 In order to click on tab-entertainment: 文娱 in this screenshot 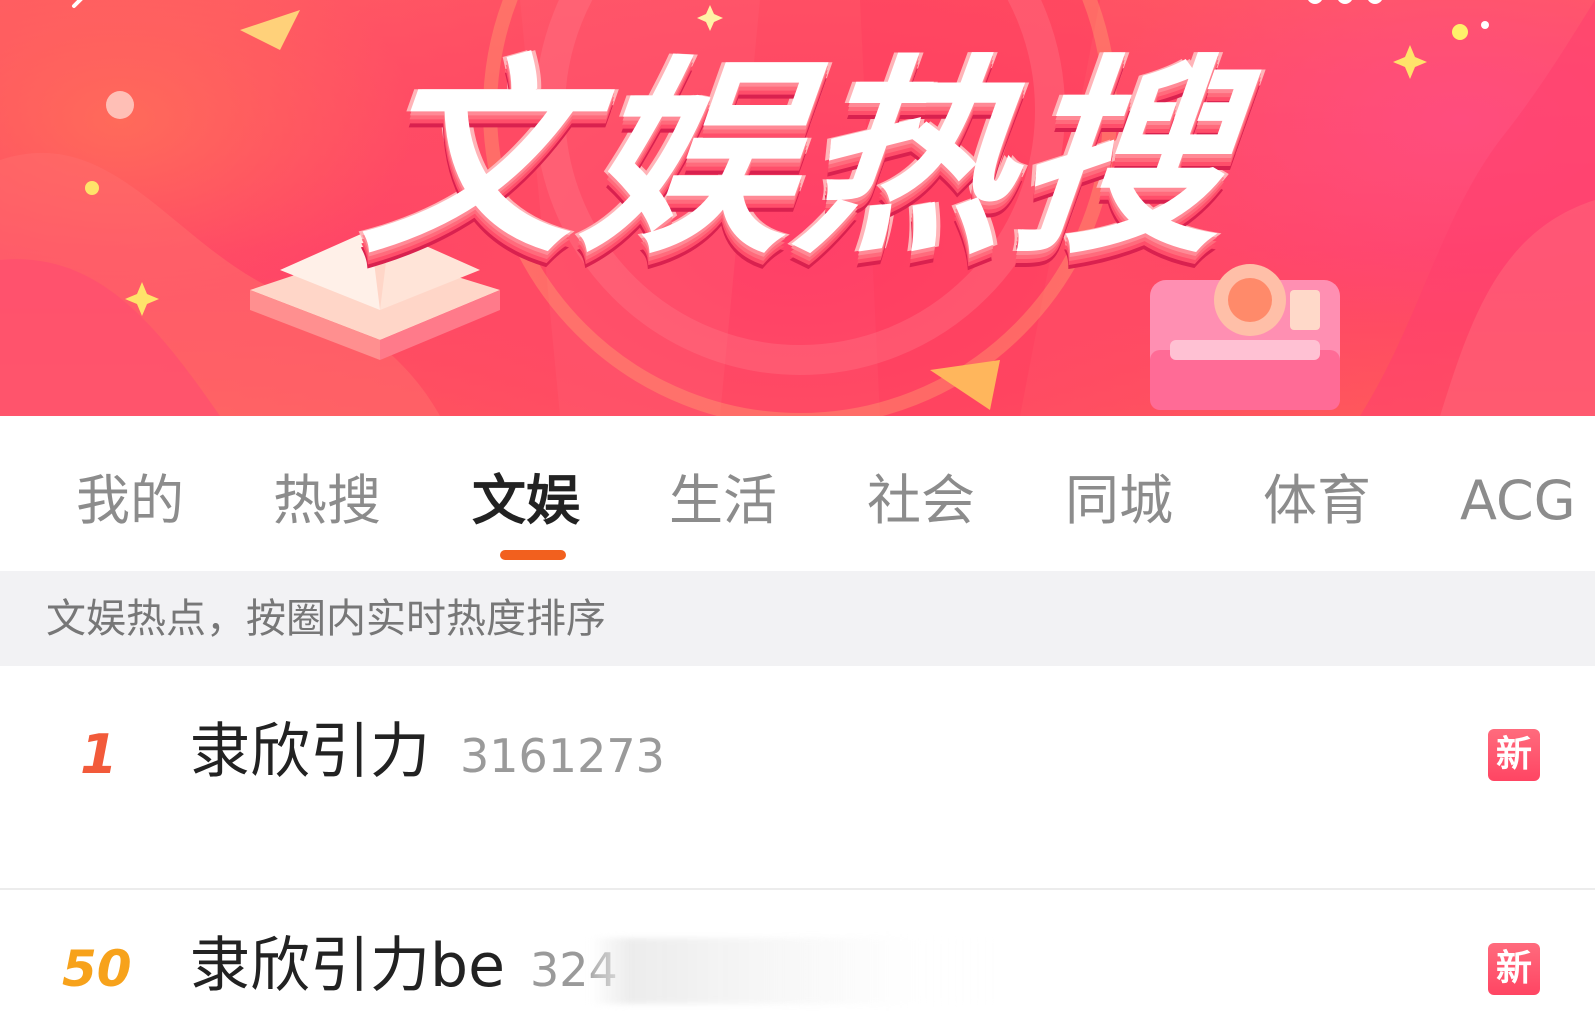, I will do `click(526, 501)`.